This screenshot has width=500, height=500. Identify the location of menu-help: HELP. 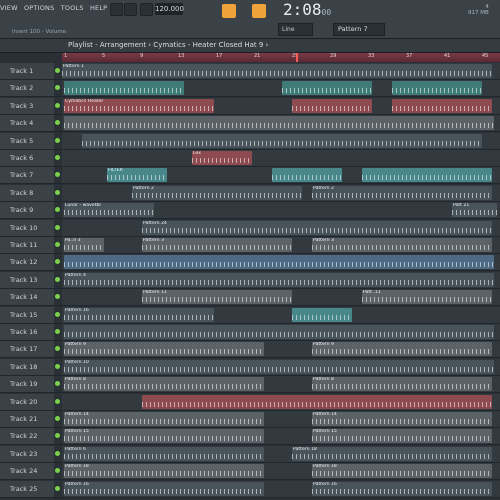
(98, 8).